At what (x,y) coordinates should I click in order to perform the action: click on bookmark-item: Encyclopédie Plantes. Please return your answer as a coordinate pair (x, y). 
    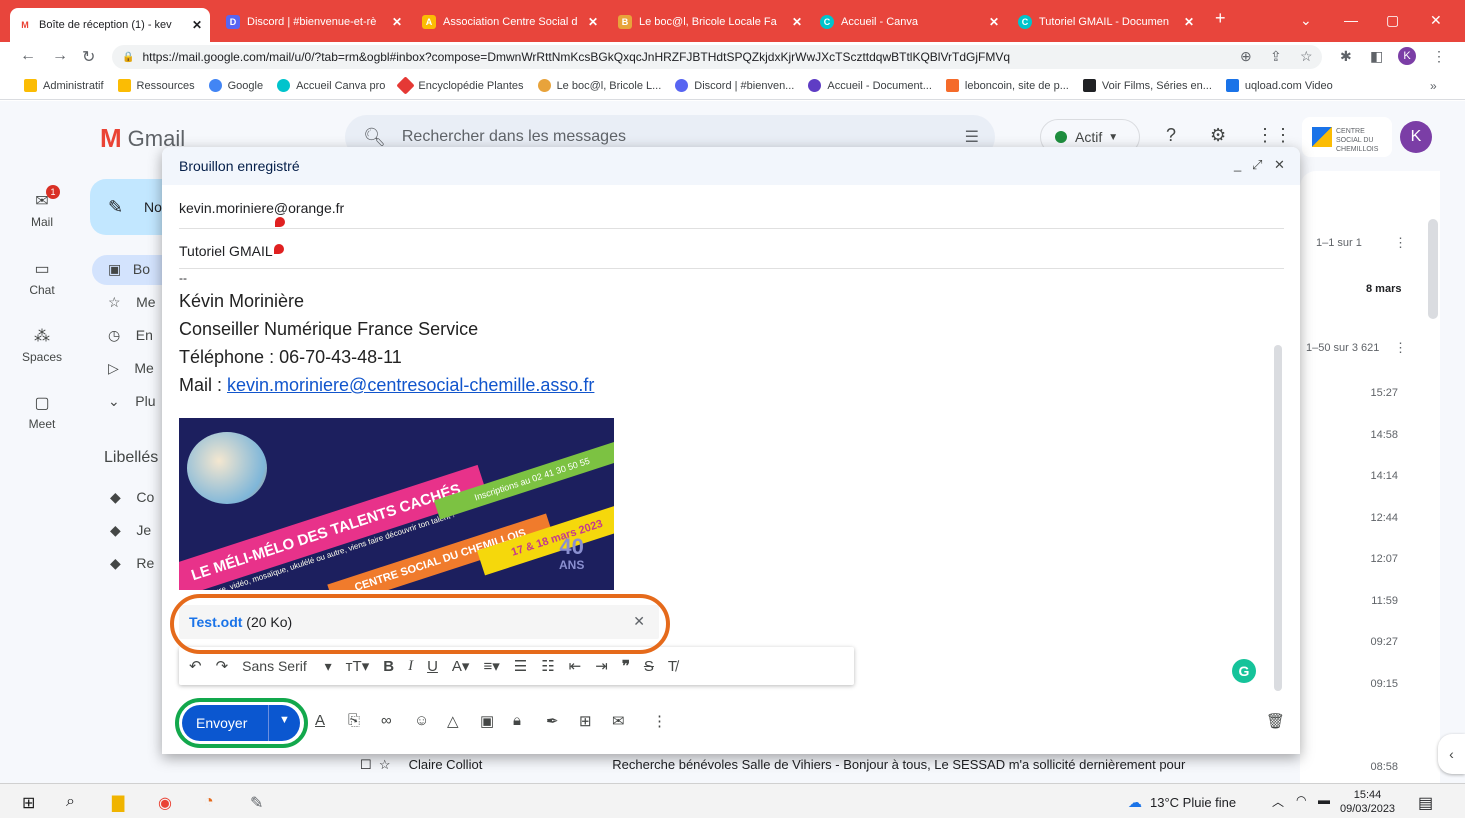
    Looking at the image, I should click on (460, 85).